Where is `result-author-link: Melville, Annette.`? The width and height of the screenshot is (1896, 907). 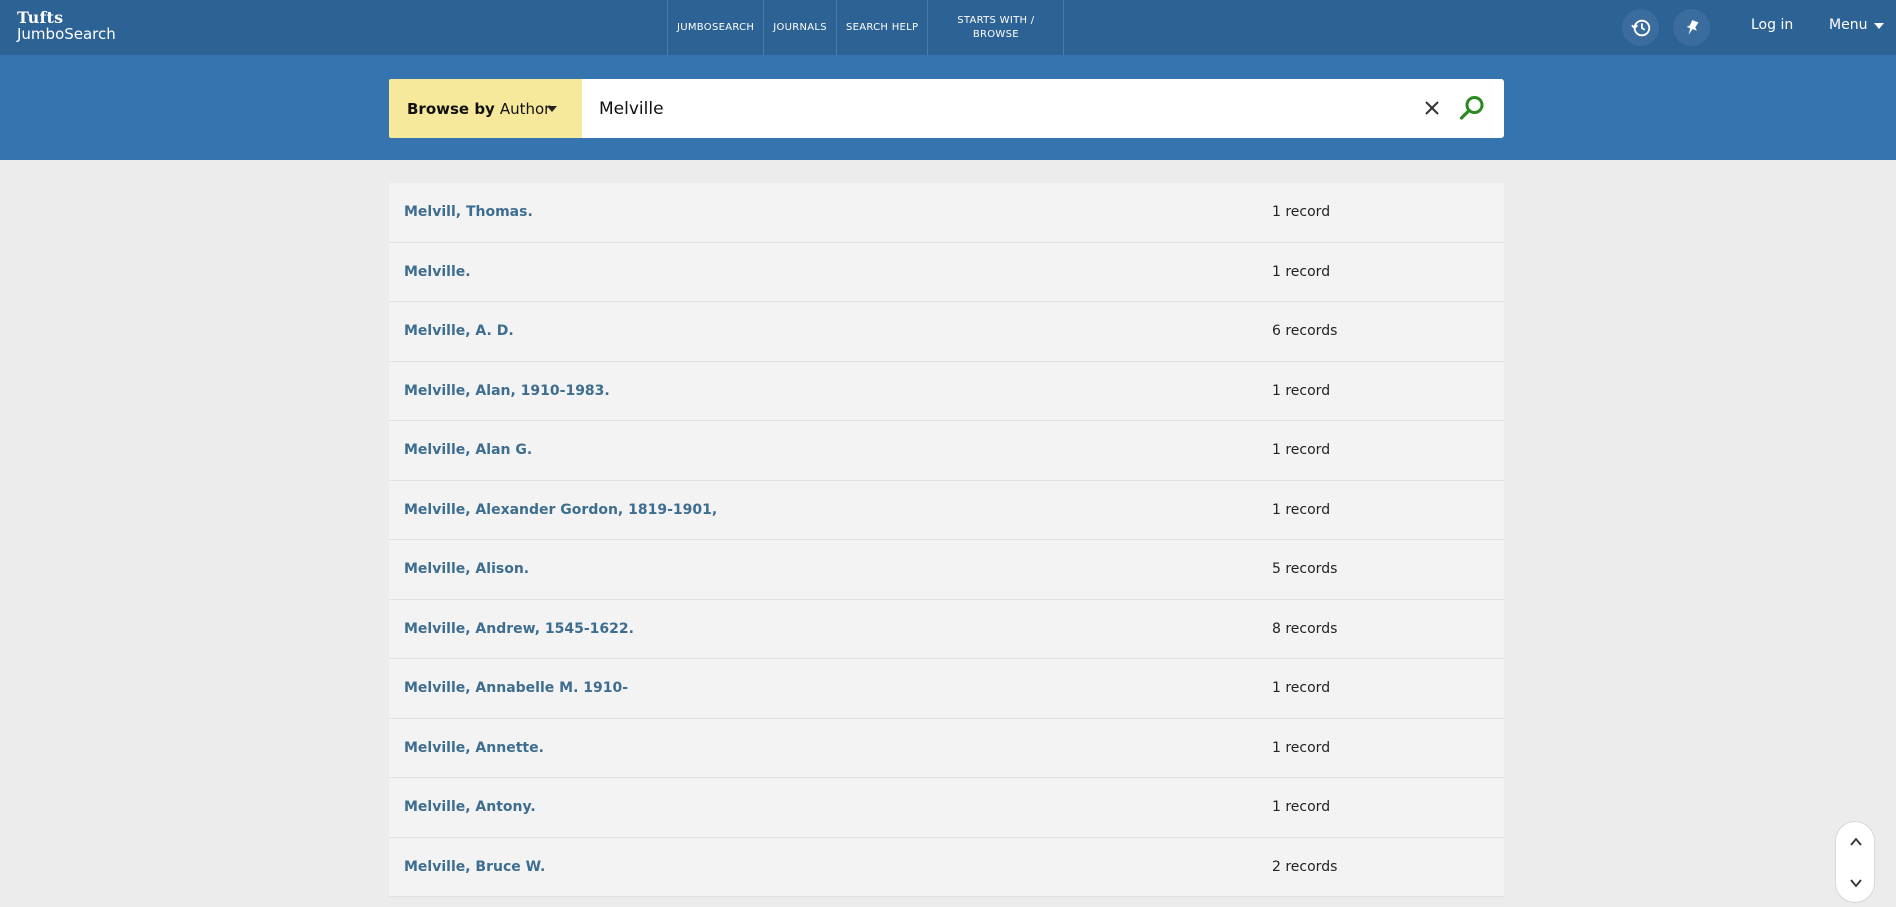
result-author-link: Melville, Annette. is located at coordinates (474, 748).